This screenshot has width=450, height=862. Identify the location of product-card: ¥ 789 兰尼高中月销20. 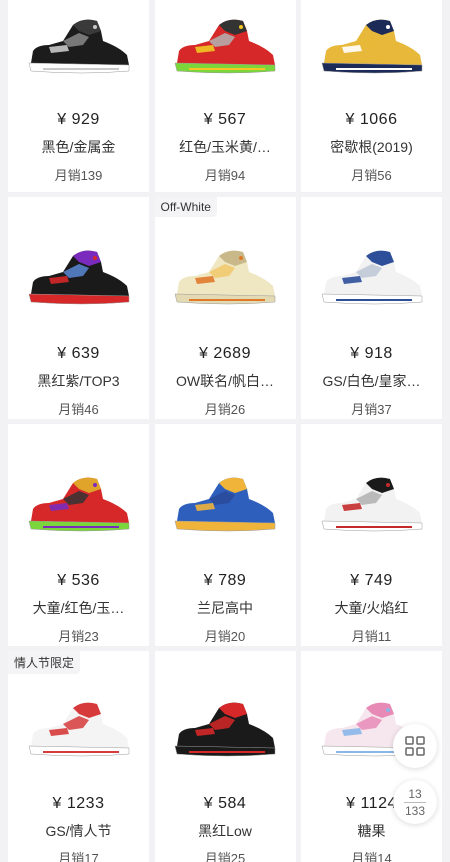
(225, 535).